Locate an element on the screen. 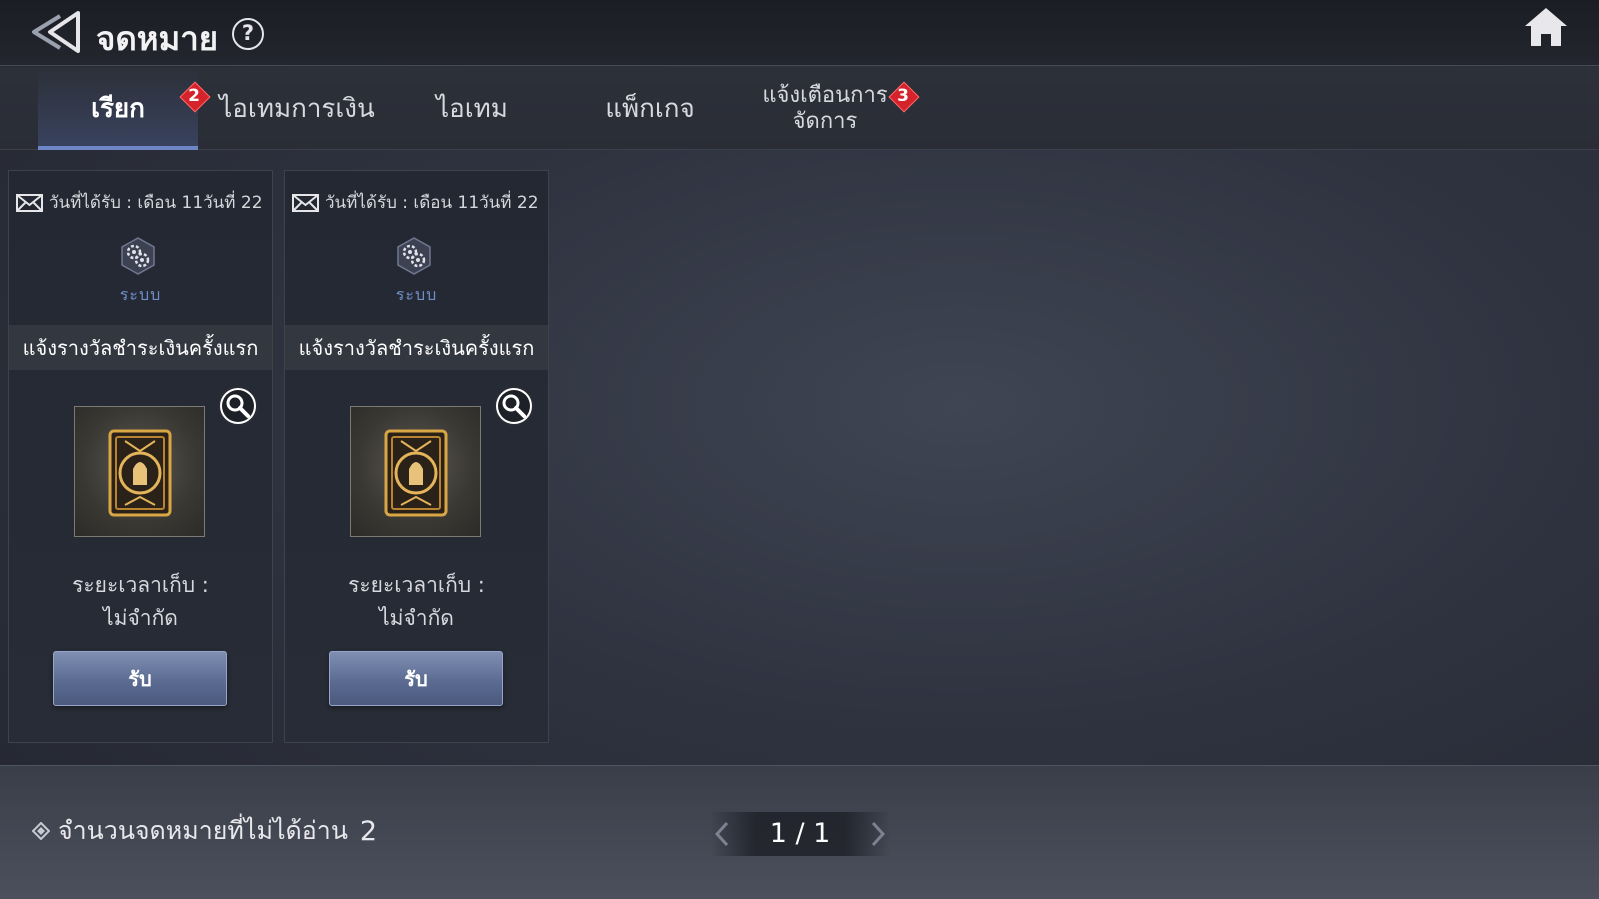 The image size is (1599, 899). diamond-bullet-icon is located at coordinates (41, 831).